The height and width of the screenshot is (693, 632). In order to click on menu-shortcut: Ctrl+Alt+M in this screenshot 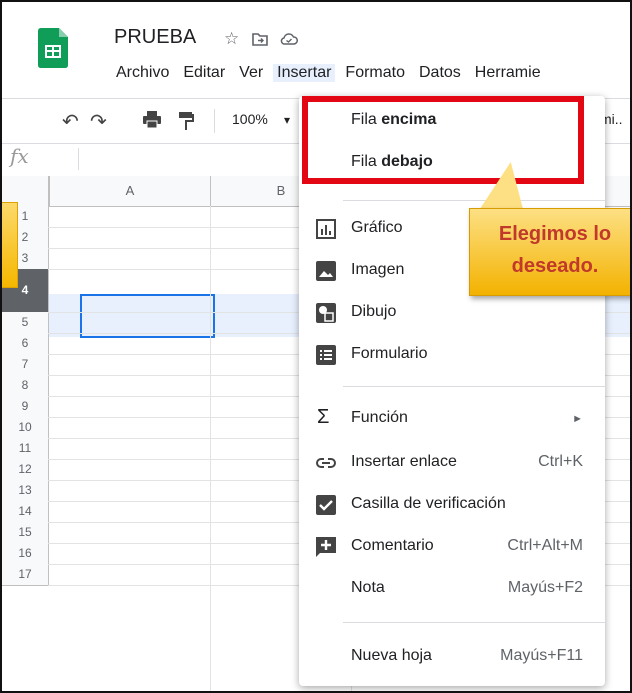, I will do `click(545, 545)`.